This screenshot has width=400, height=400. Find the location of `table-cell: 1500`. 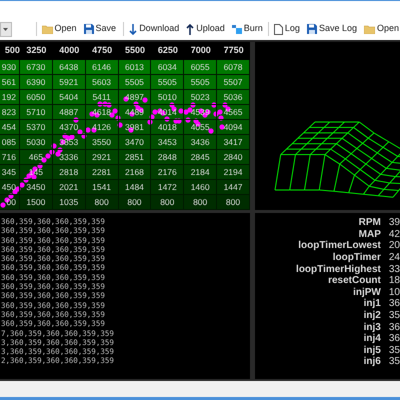

table-cell: 1500 is located at coordinates (36, 202).